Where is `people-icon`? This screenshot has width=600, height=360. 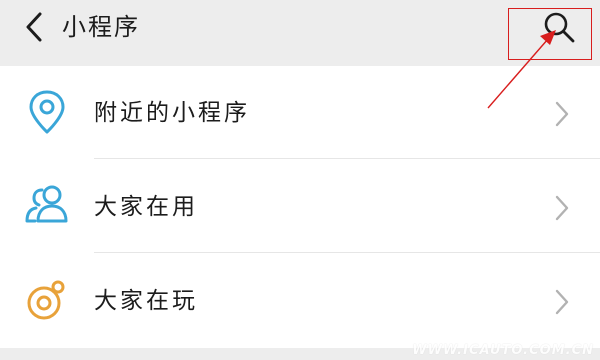 people-icon is located at coordinates (46, 204).